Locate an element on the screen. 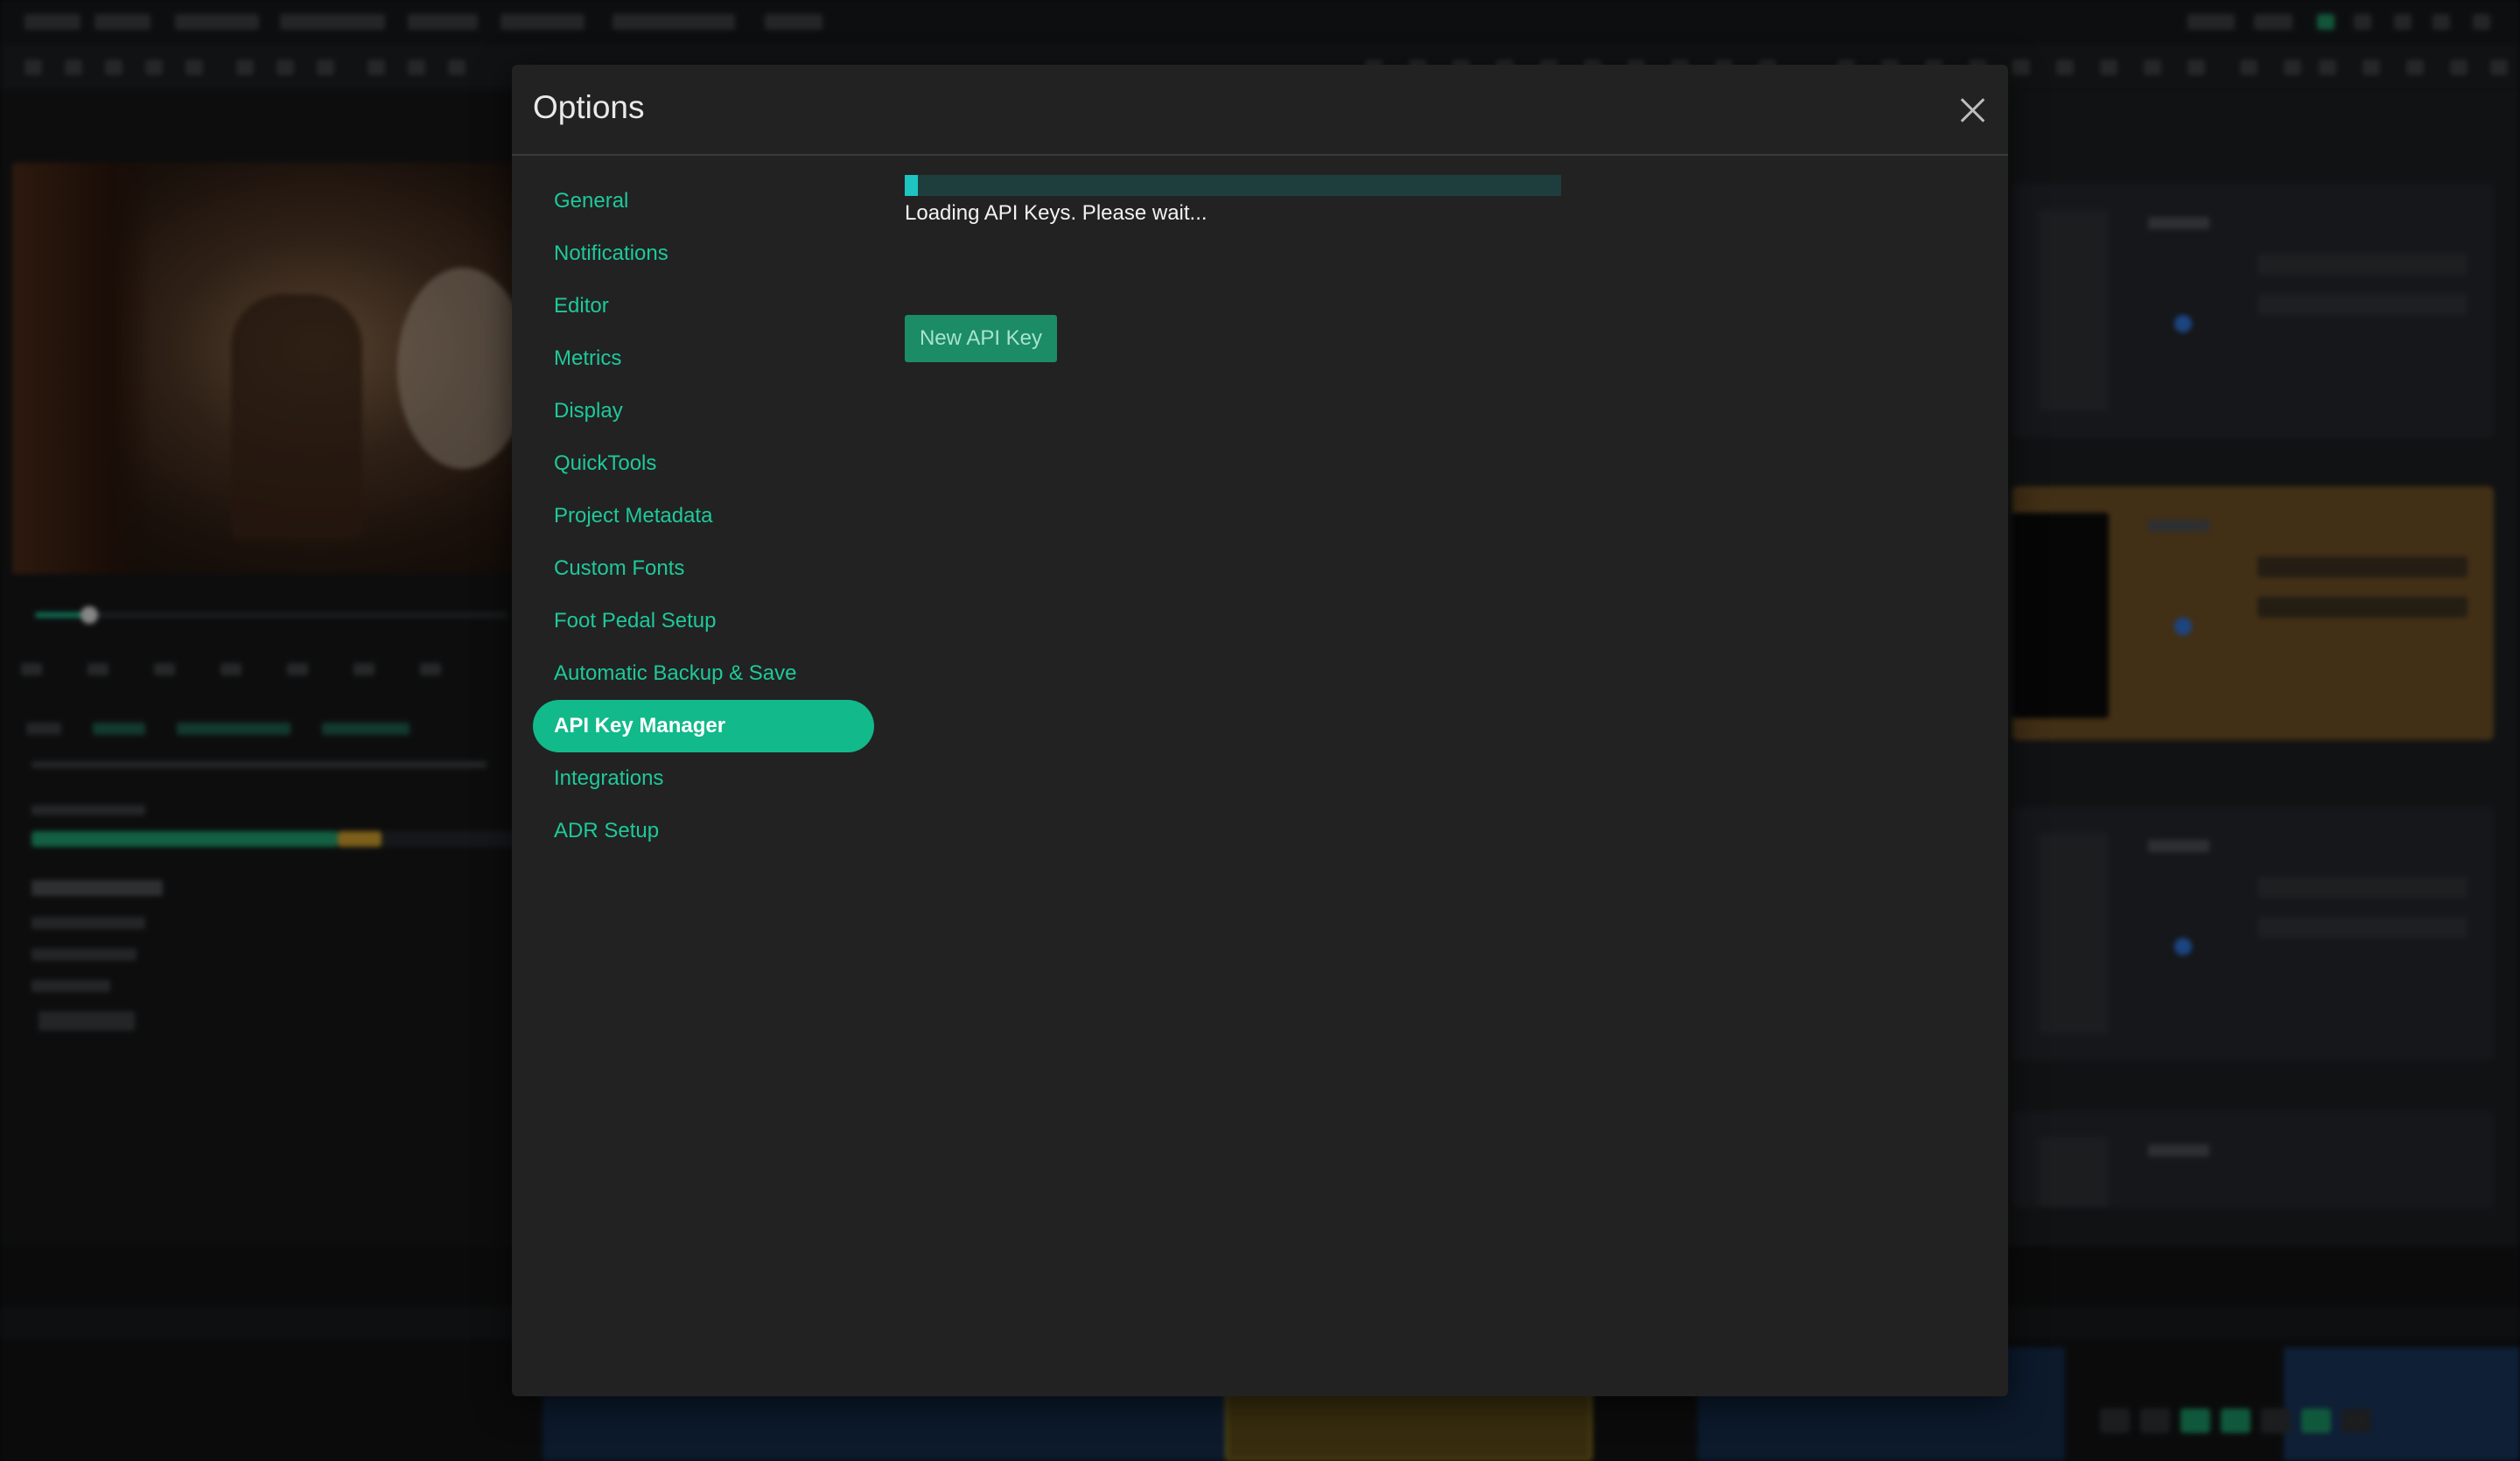 The image size is (2520, 1461). nav-item-foot-pedal-setup: Foot Pedal Setup is located at coordinates (703, 621).